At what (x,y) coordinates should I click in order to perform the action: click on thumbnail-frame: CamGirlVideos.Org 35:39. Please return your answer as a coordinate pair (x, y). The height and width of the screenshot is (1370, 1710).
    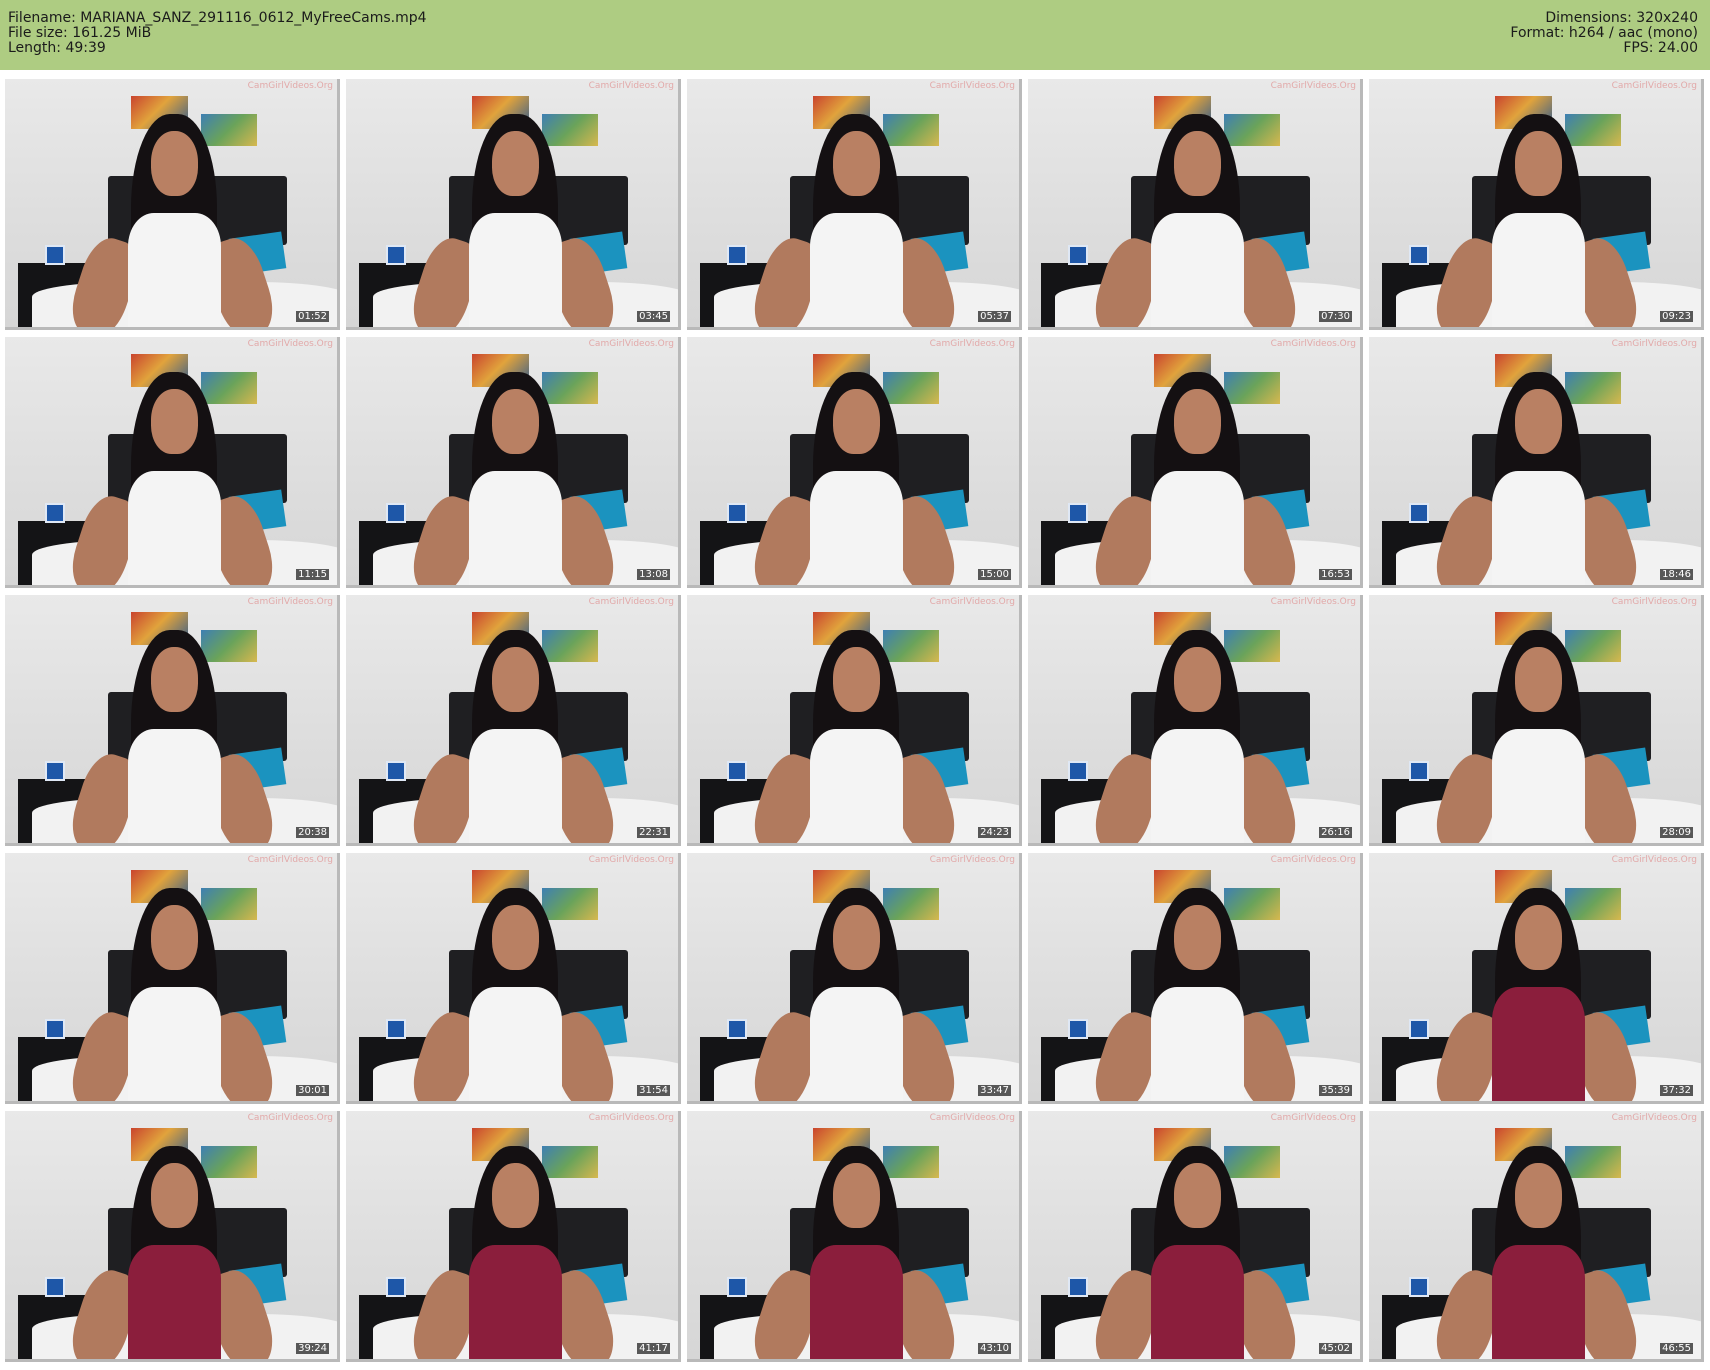
    Looking at the image, I should click on (1195, 978).